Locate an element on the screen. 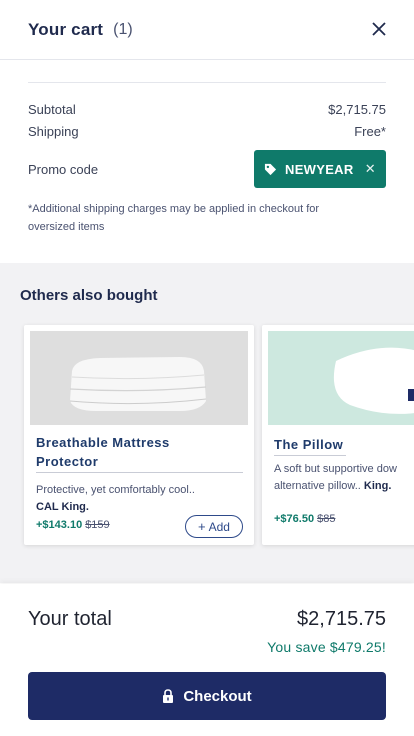 The width and height of the screenshot is (414, 736). product-size: CAL King. is located at coordinates (62, 507).